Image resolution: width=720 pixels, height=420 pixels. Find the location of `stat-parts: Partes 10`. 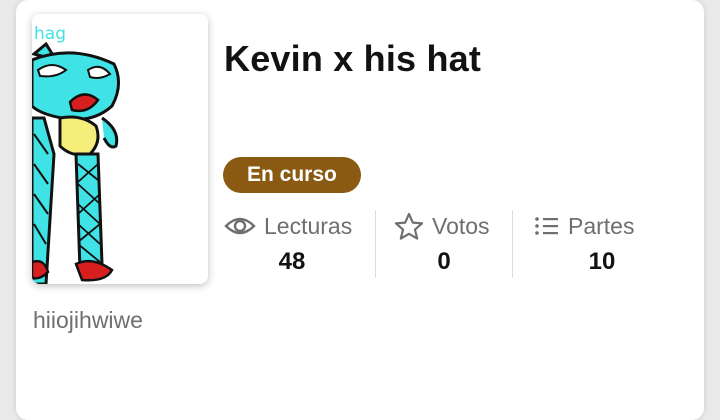

stat-parts: Partes 10 is located at coordinates (594, 244).